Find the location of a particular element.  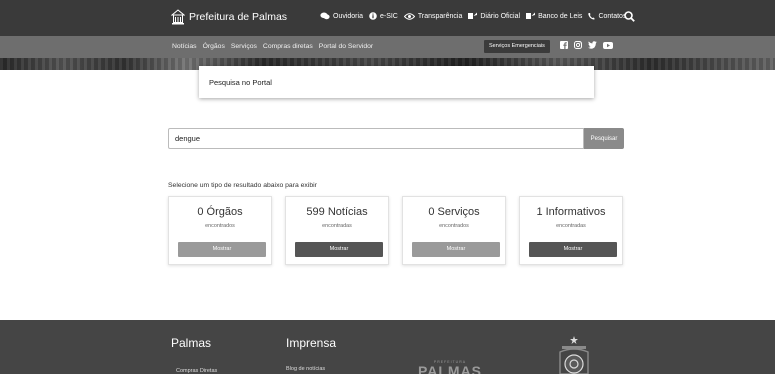

subnav-item-compras-diretas: Compras diretas is located at coordinates (288, 46).